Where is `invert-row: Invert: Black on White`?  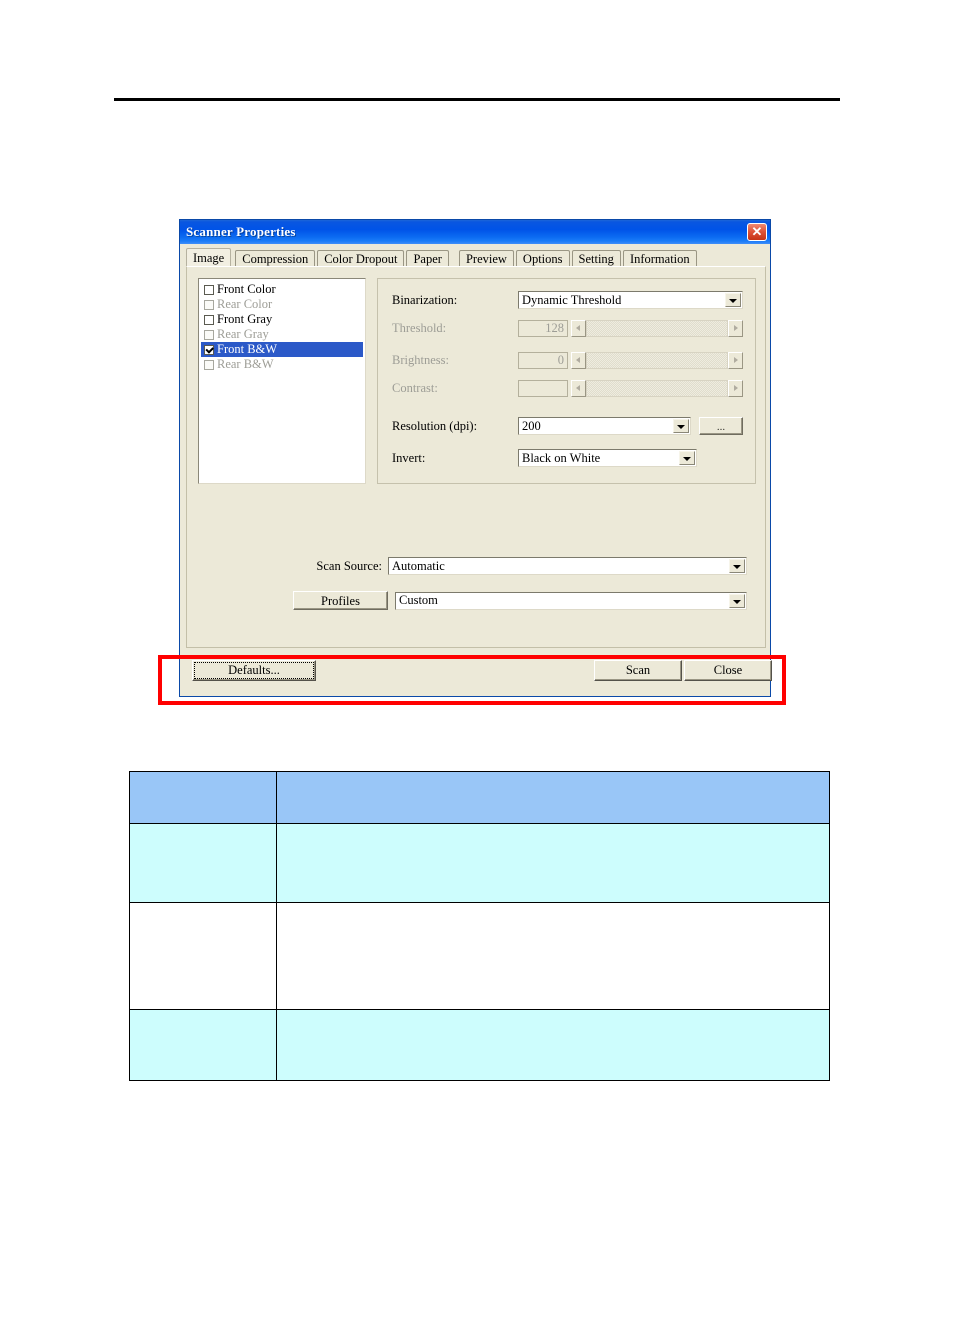
invert-row: Invert: Black on White is located at coordinates (544, 458).